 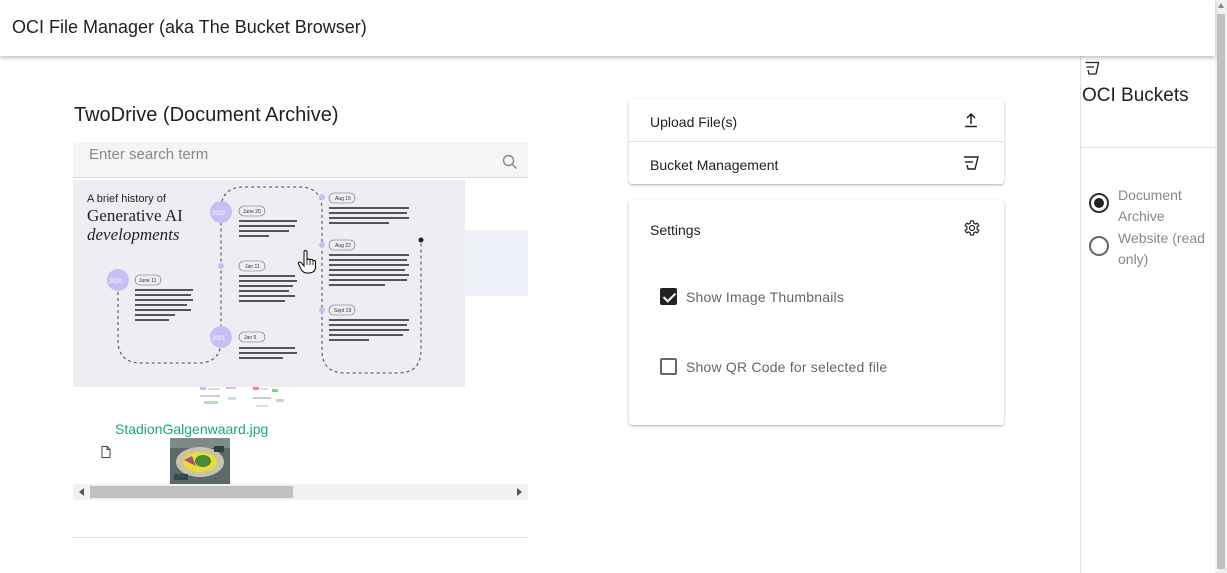 I want to click on event-date: Aug 15, so click(x=343, y=199).